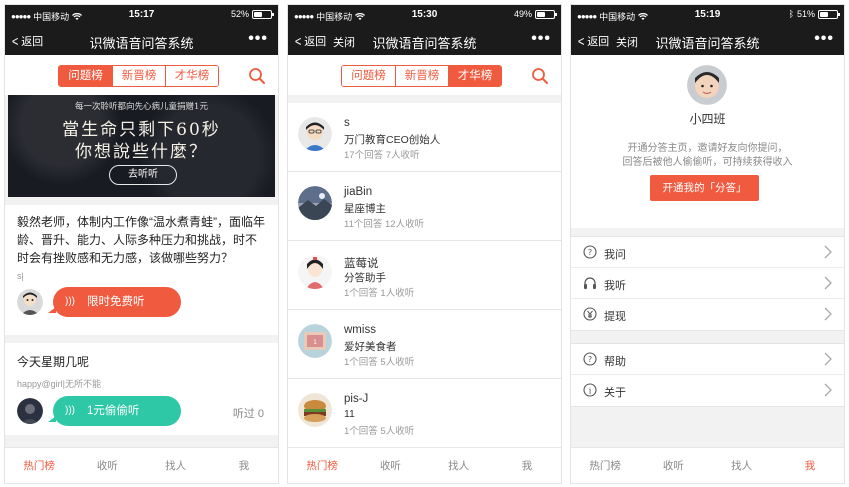 The width and height of the screenshot is (849, 487). What do you see at coordinates (315, 341) in the screenshot?
I see `avatar: 1` at bounding box center [315, 341].